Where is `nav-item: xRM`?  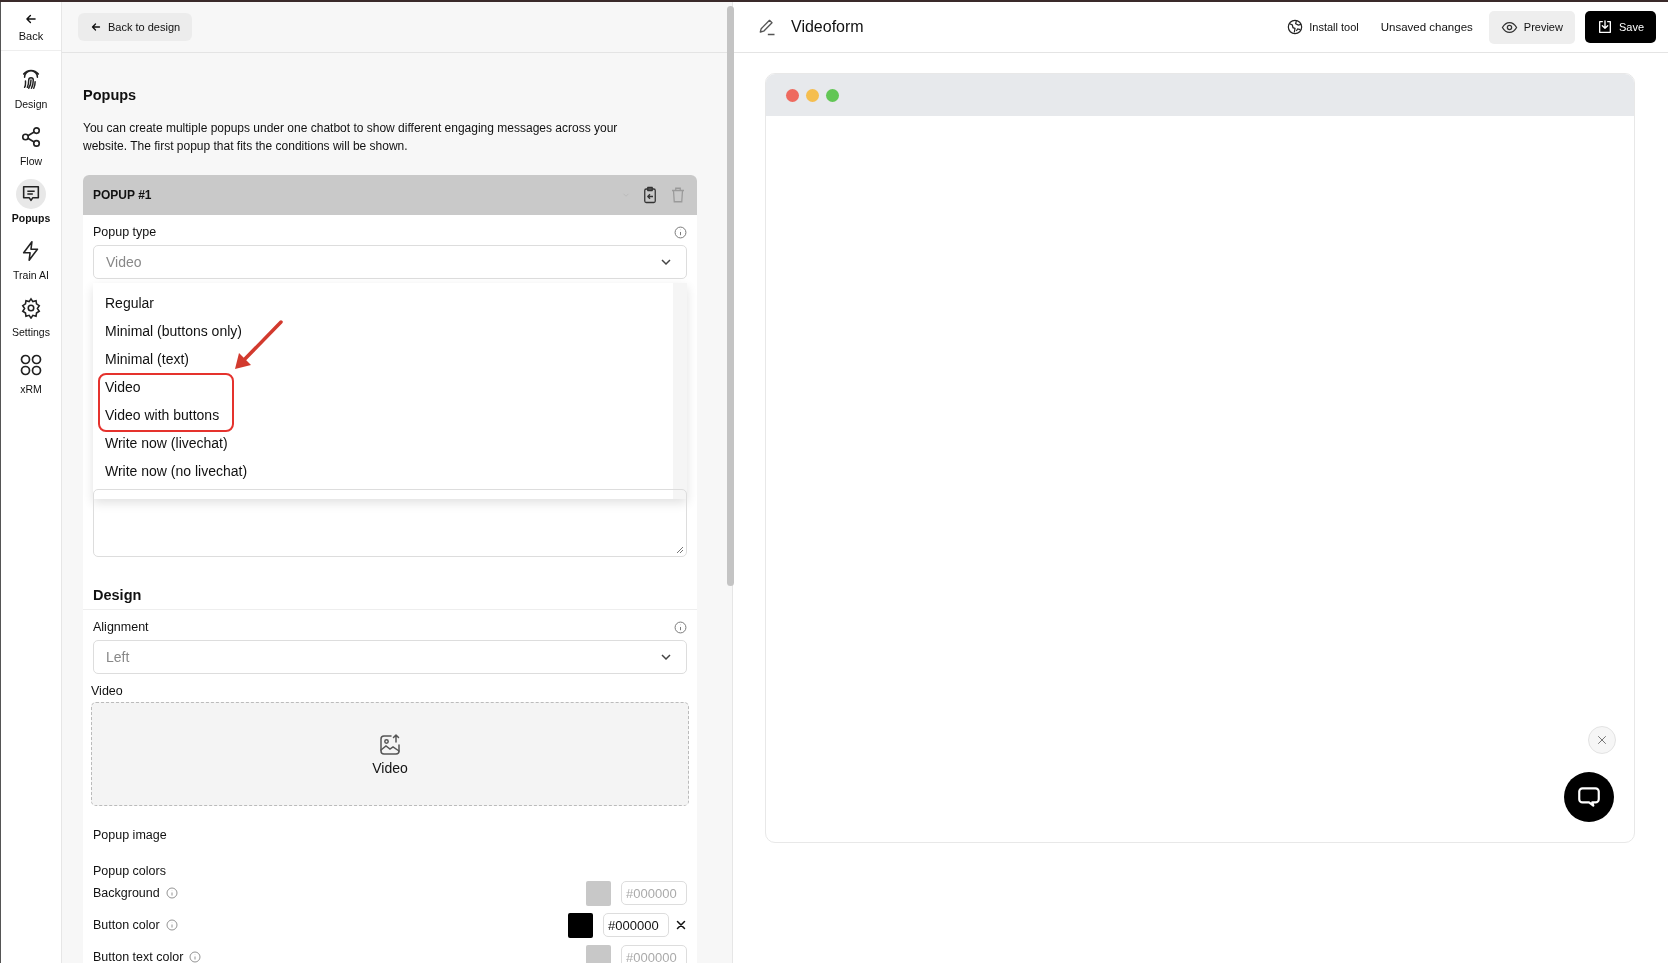 nav-item: xRM is located at coordinates (31, 372).